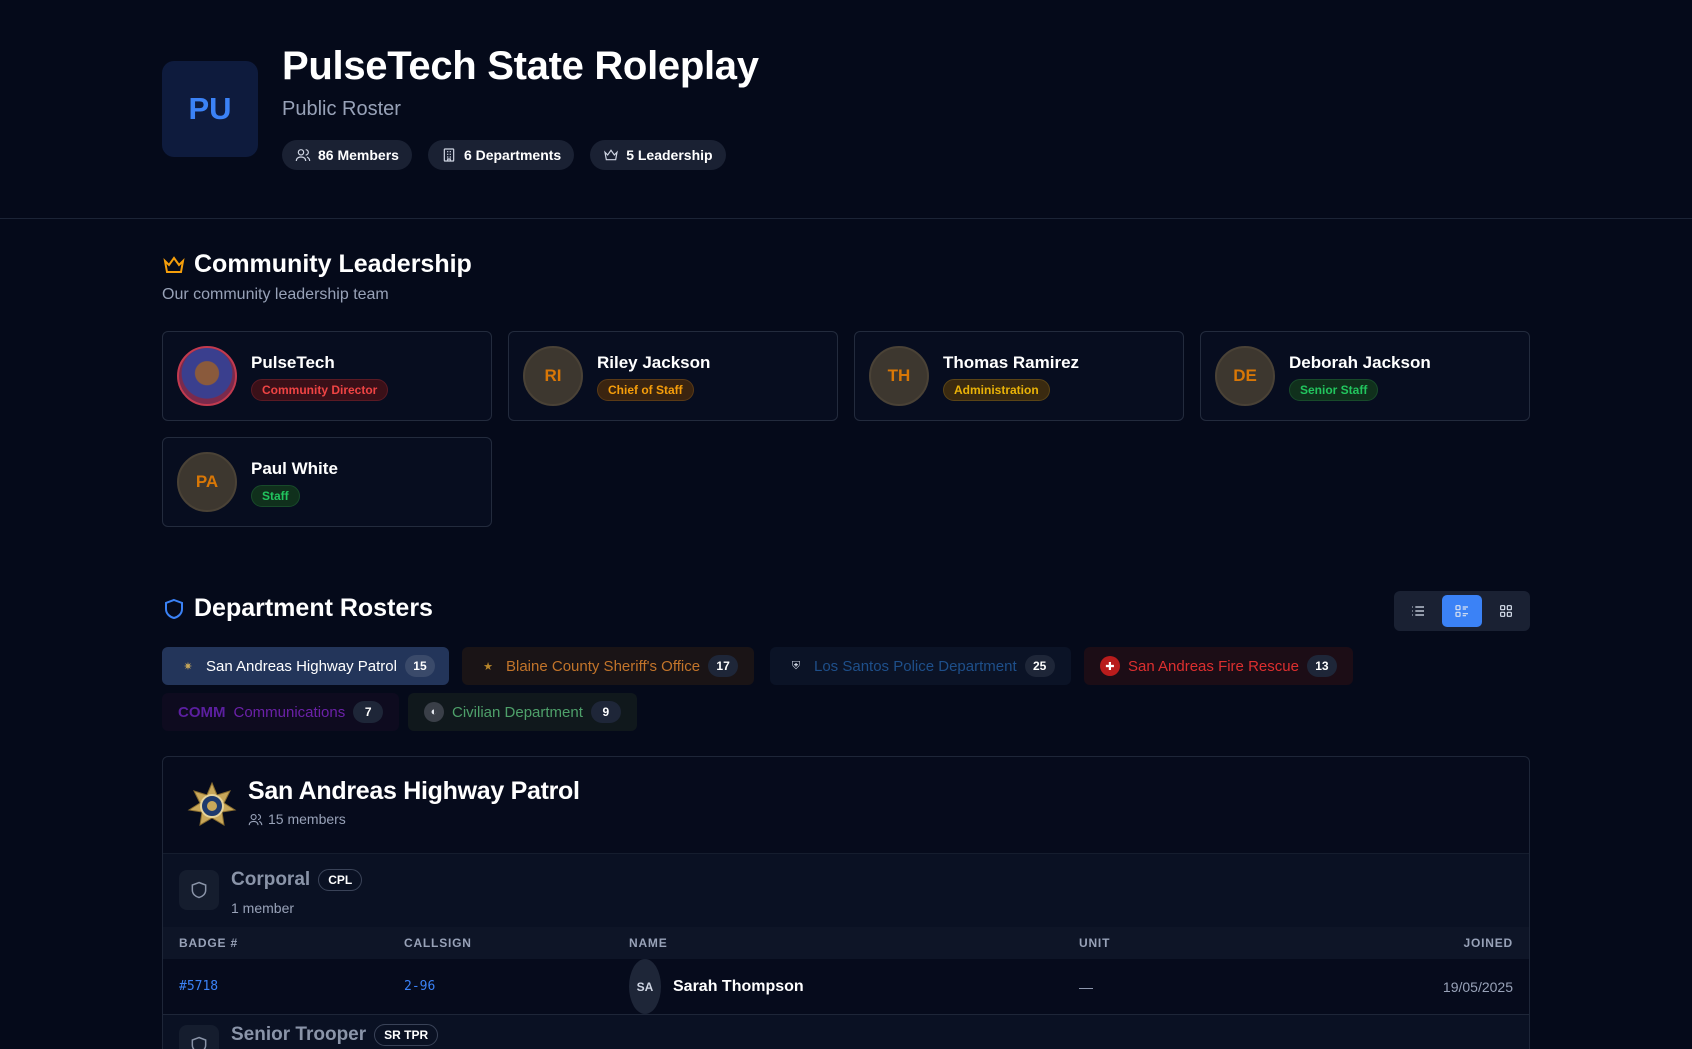  Describe the element at coordinates (289, 712) in the screenshot. I see `tab-label: Communications` at that location.